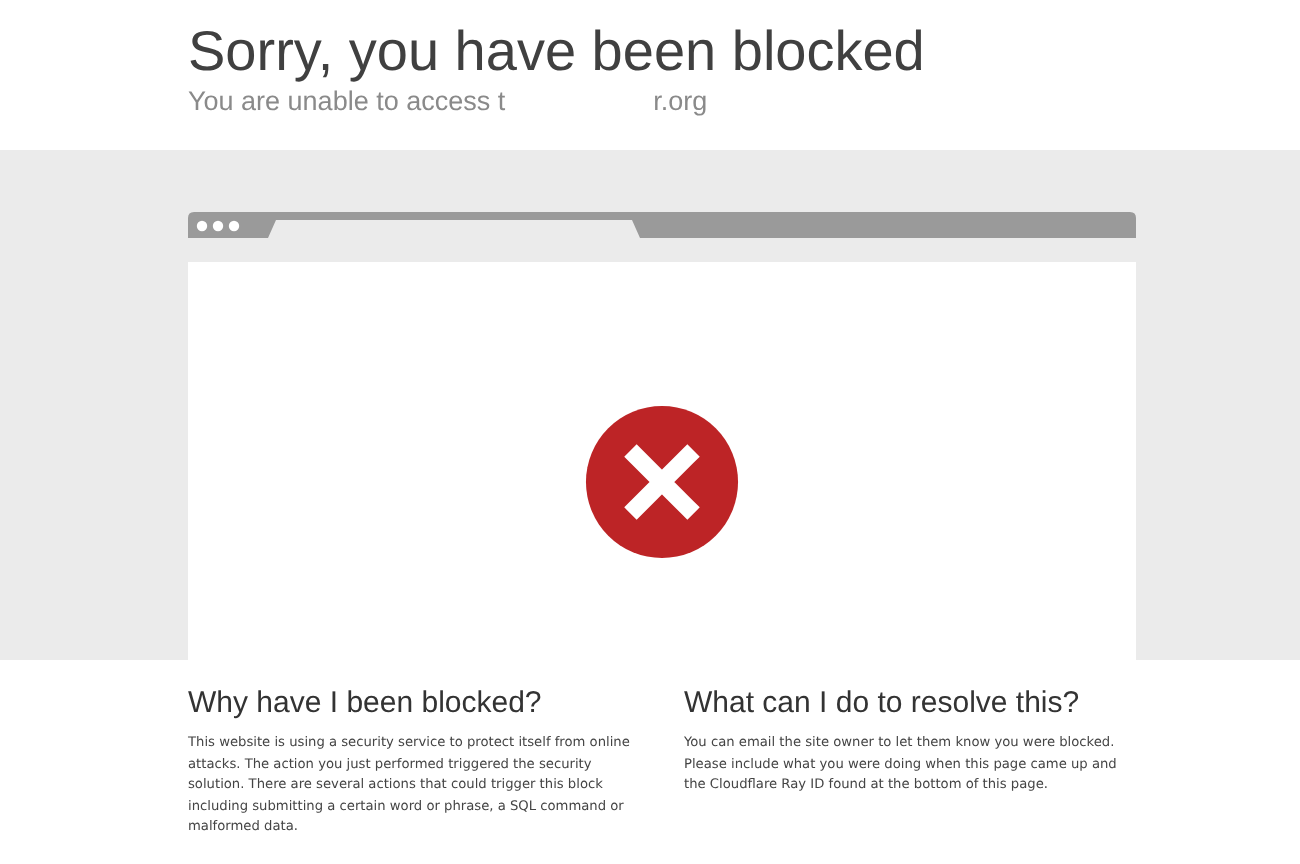 This screenshot has height=864, width=1300. What do you see at coordinates (347, 101) in the screenshot?
I see `subtitle-text: You are unable to access t` at bounding box center [347, 101].